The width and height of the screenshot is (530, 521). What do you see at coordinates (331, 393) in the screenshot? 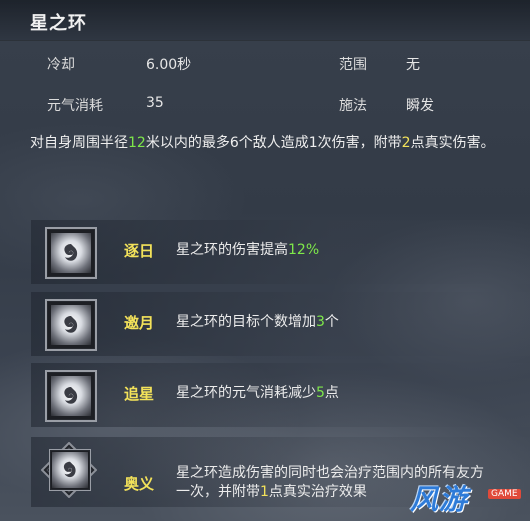
I see `upgrade-text-suffix: 点` at bounding box center [331, 393].